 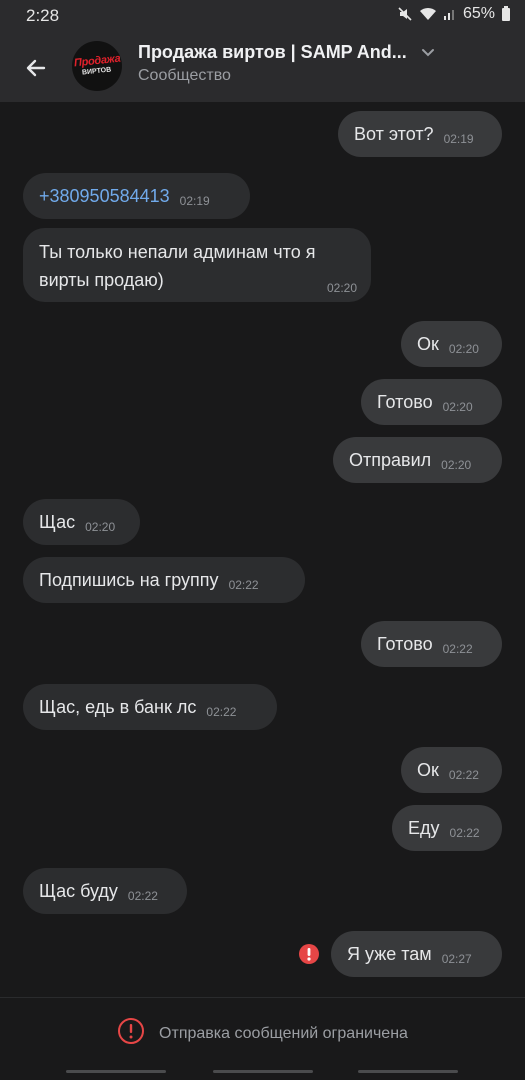 What do you see at coordinates (506, 14) in the screenshot?
I see `battery-icon` at bounding box center [506, 14].